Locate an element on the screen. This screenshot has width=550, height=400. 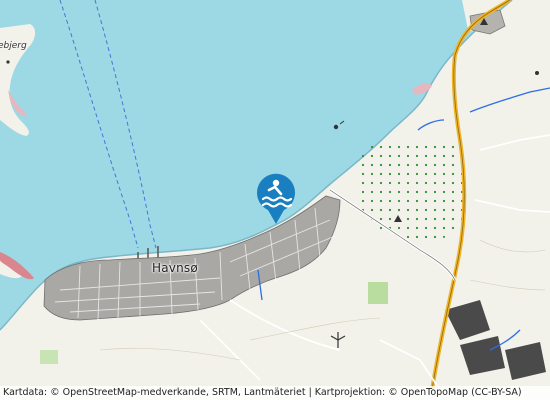
swimming-icon is located at coordinates (276, 198).